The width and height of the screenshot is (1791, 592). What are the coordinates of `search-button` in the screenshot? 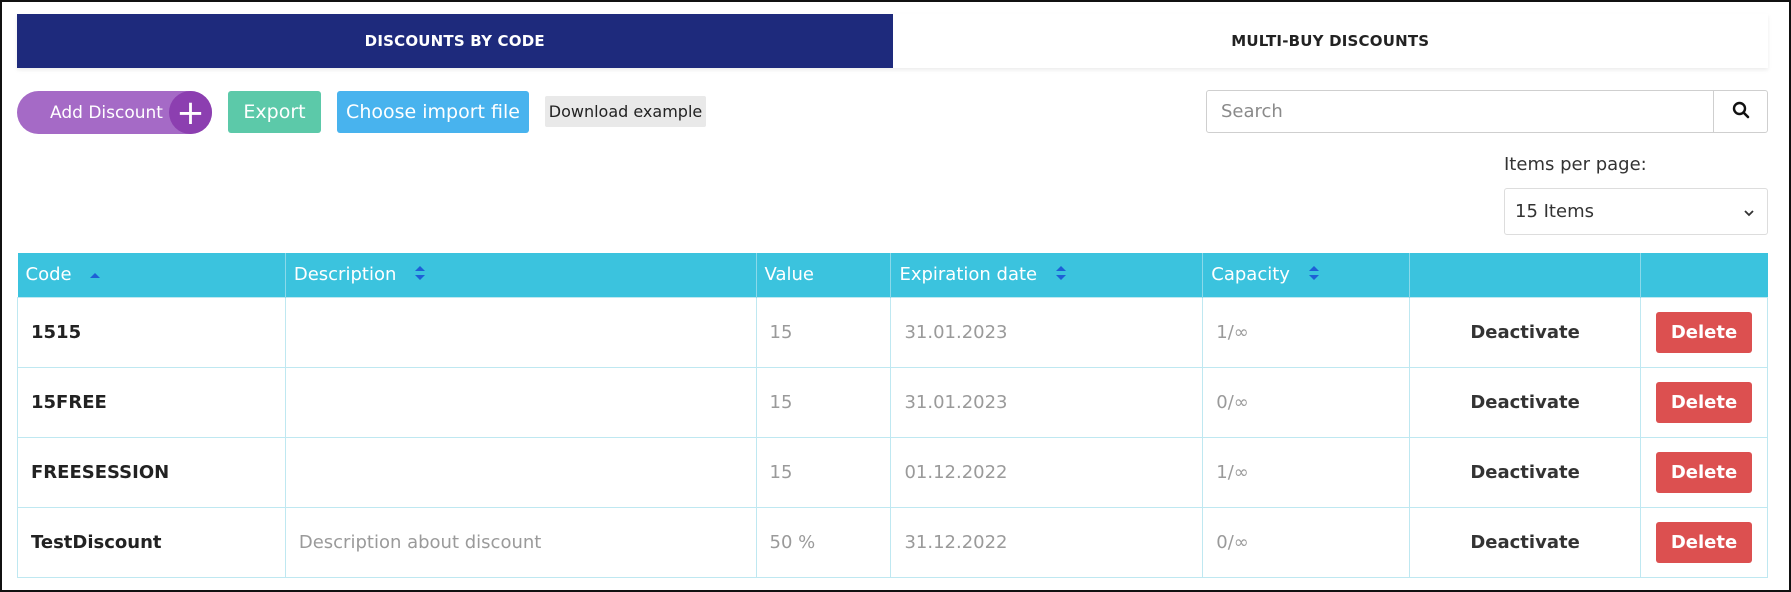 It's located at (1740, 111).